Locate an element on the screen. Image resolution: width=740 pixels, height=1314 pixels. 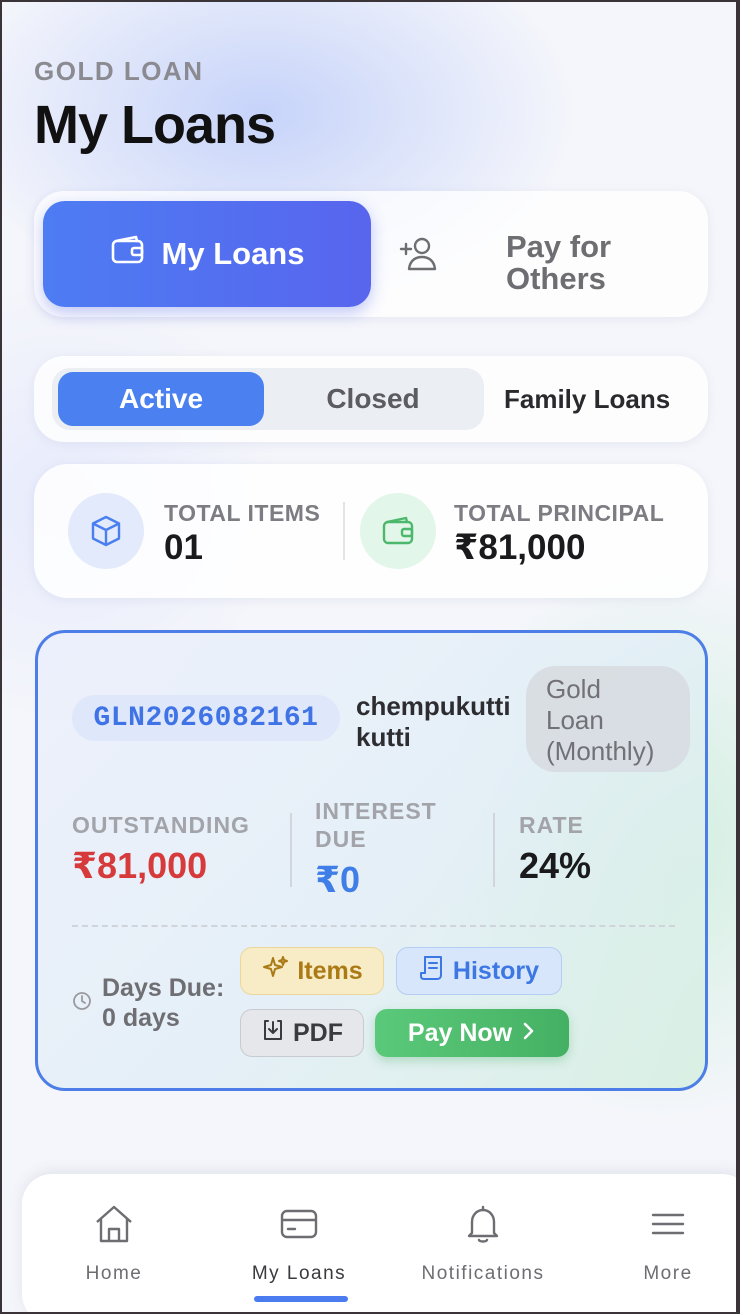
history-button: History is located at coordinates (479, 971).